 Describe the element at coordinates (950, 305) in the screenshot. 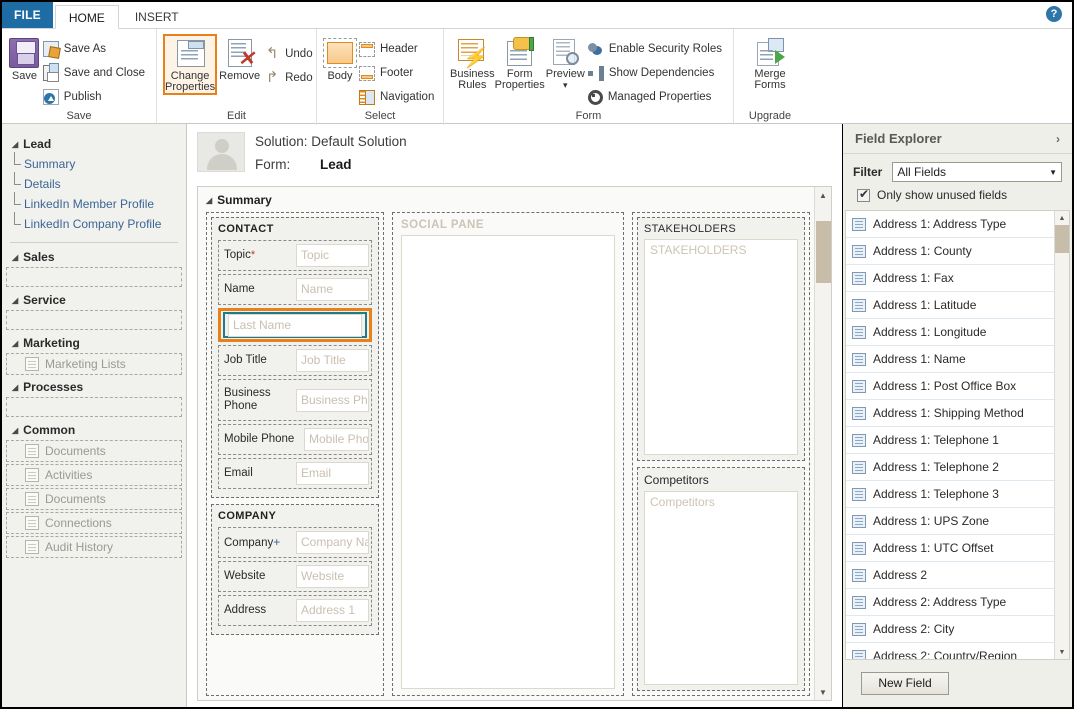

I see `field-explorer-row: Address 1: Latitude` at that location.